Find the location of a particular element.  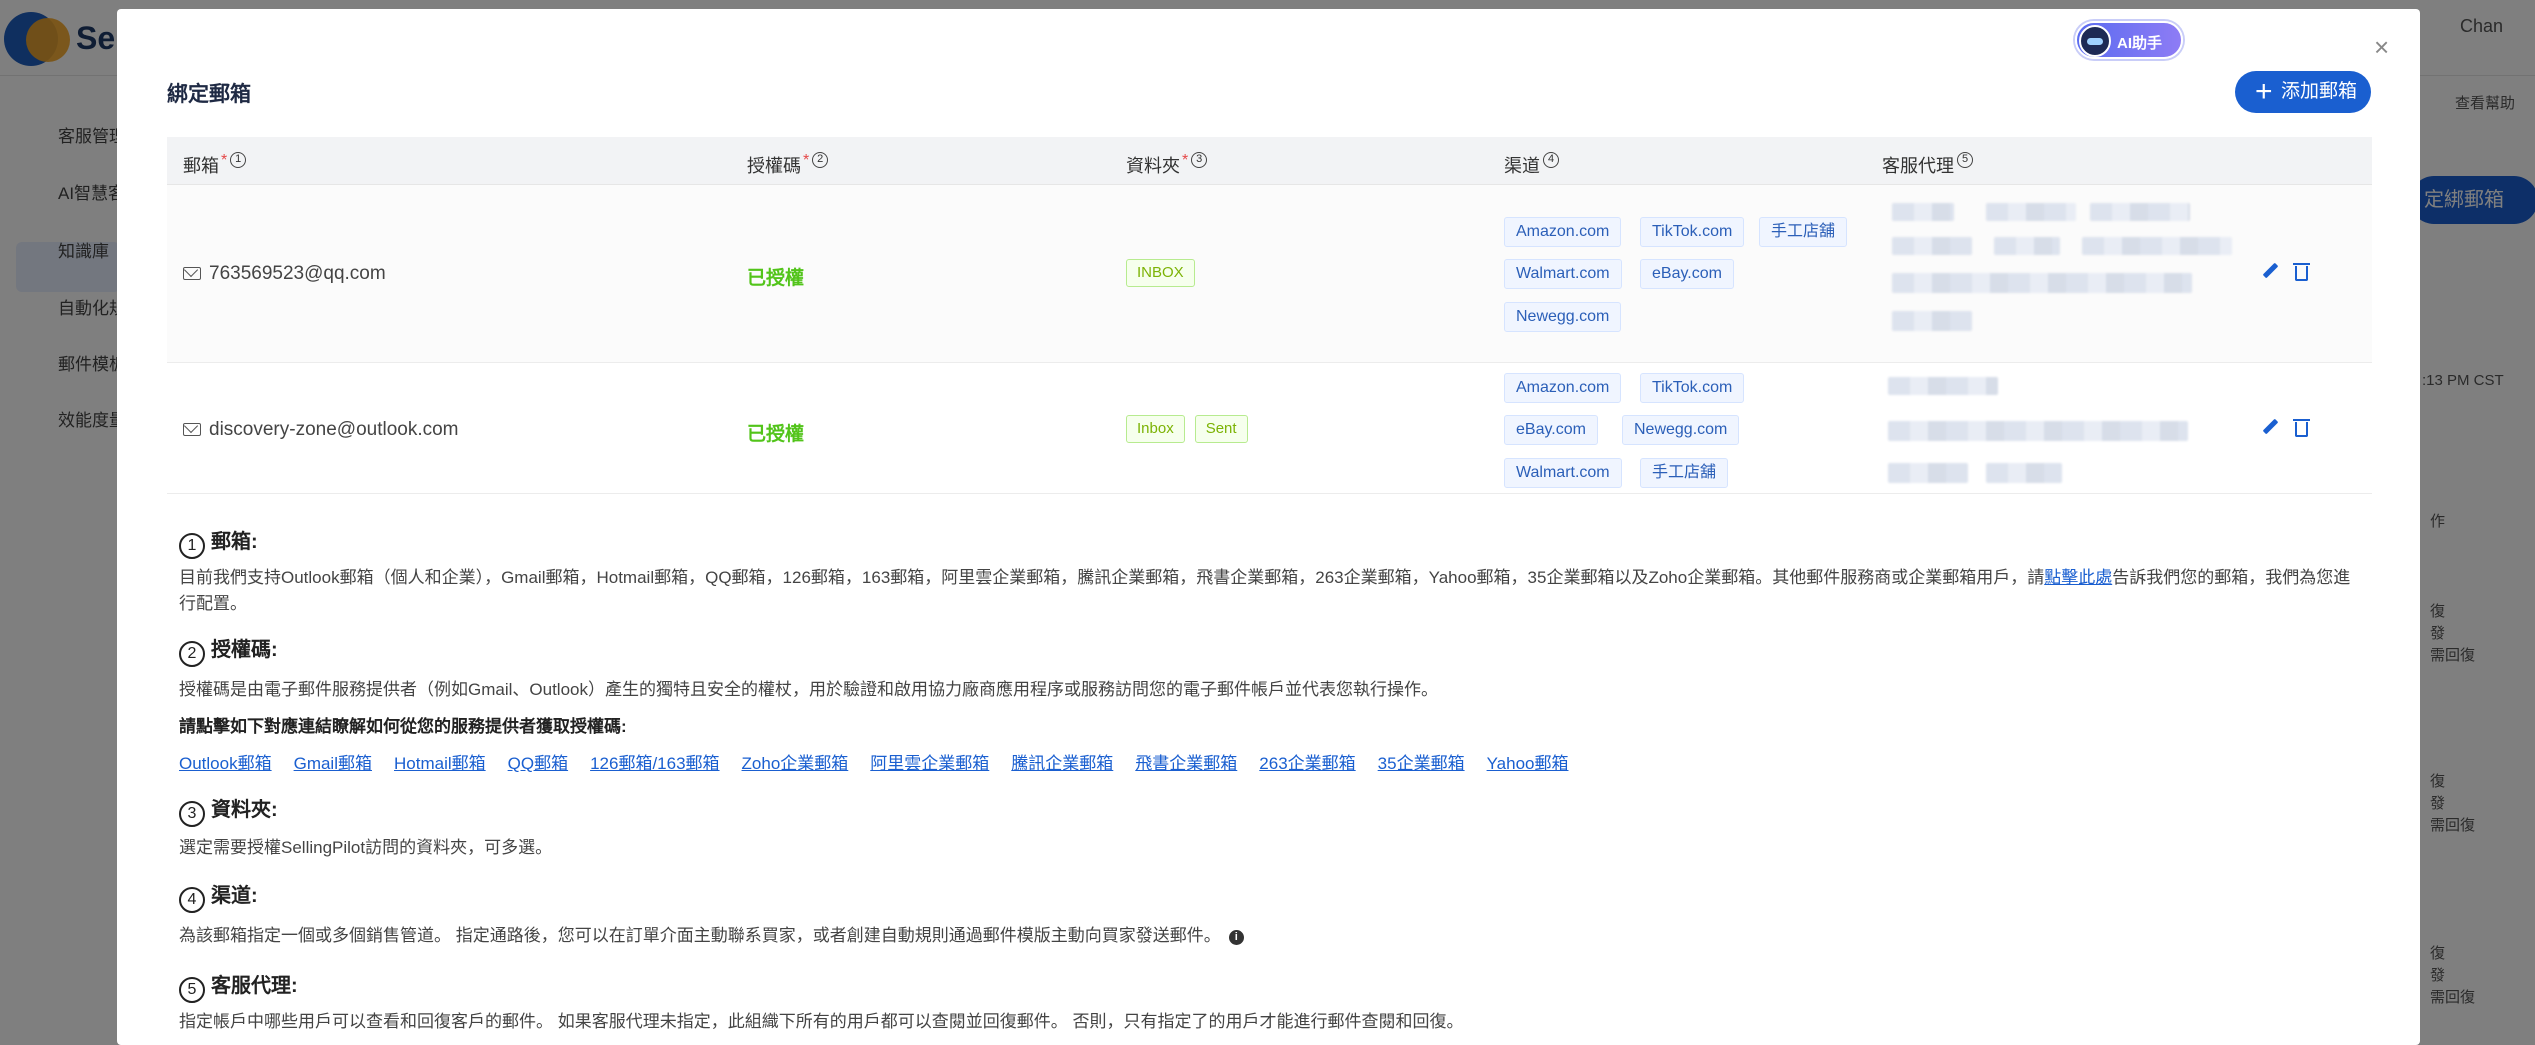

link-126-163: 126郵箱/163郵箱 is located at coordinates (654, 763).